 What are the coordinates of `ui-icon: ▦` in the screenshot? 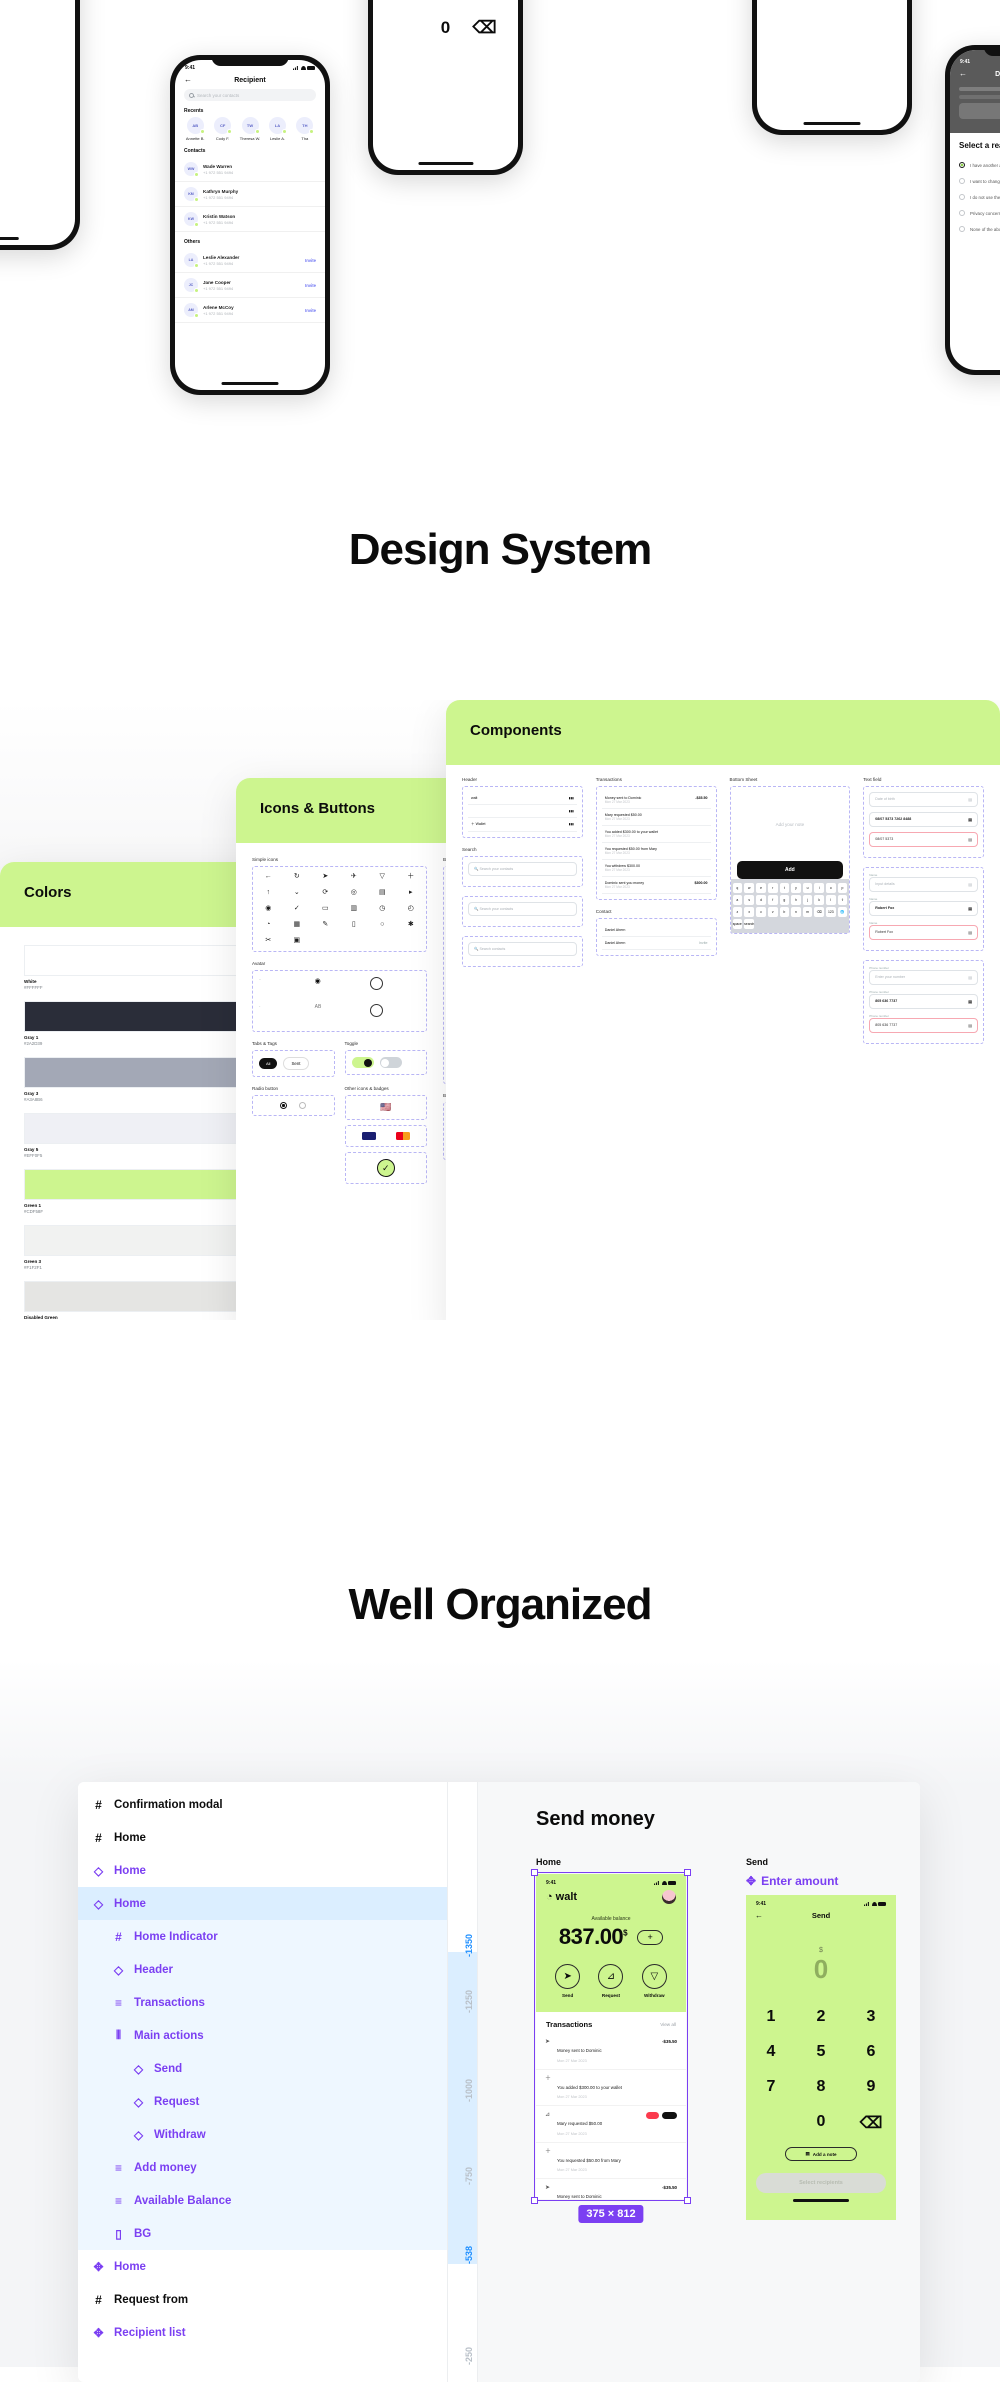 It's located at (297, 925).